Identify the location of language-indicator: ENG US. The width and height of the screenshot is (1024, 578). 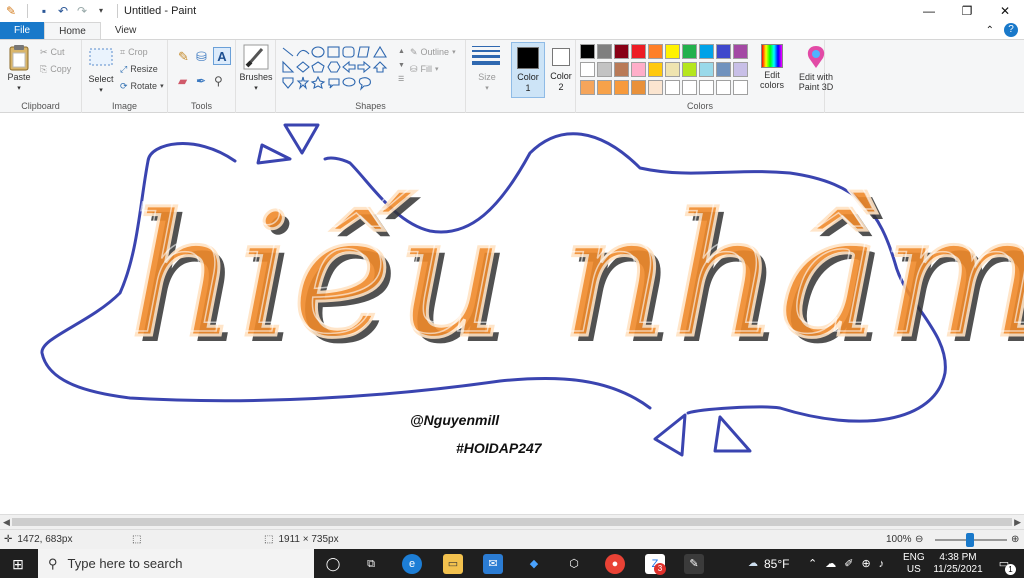
(914, 563).